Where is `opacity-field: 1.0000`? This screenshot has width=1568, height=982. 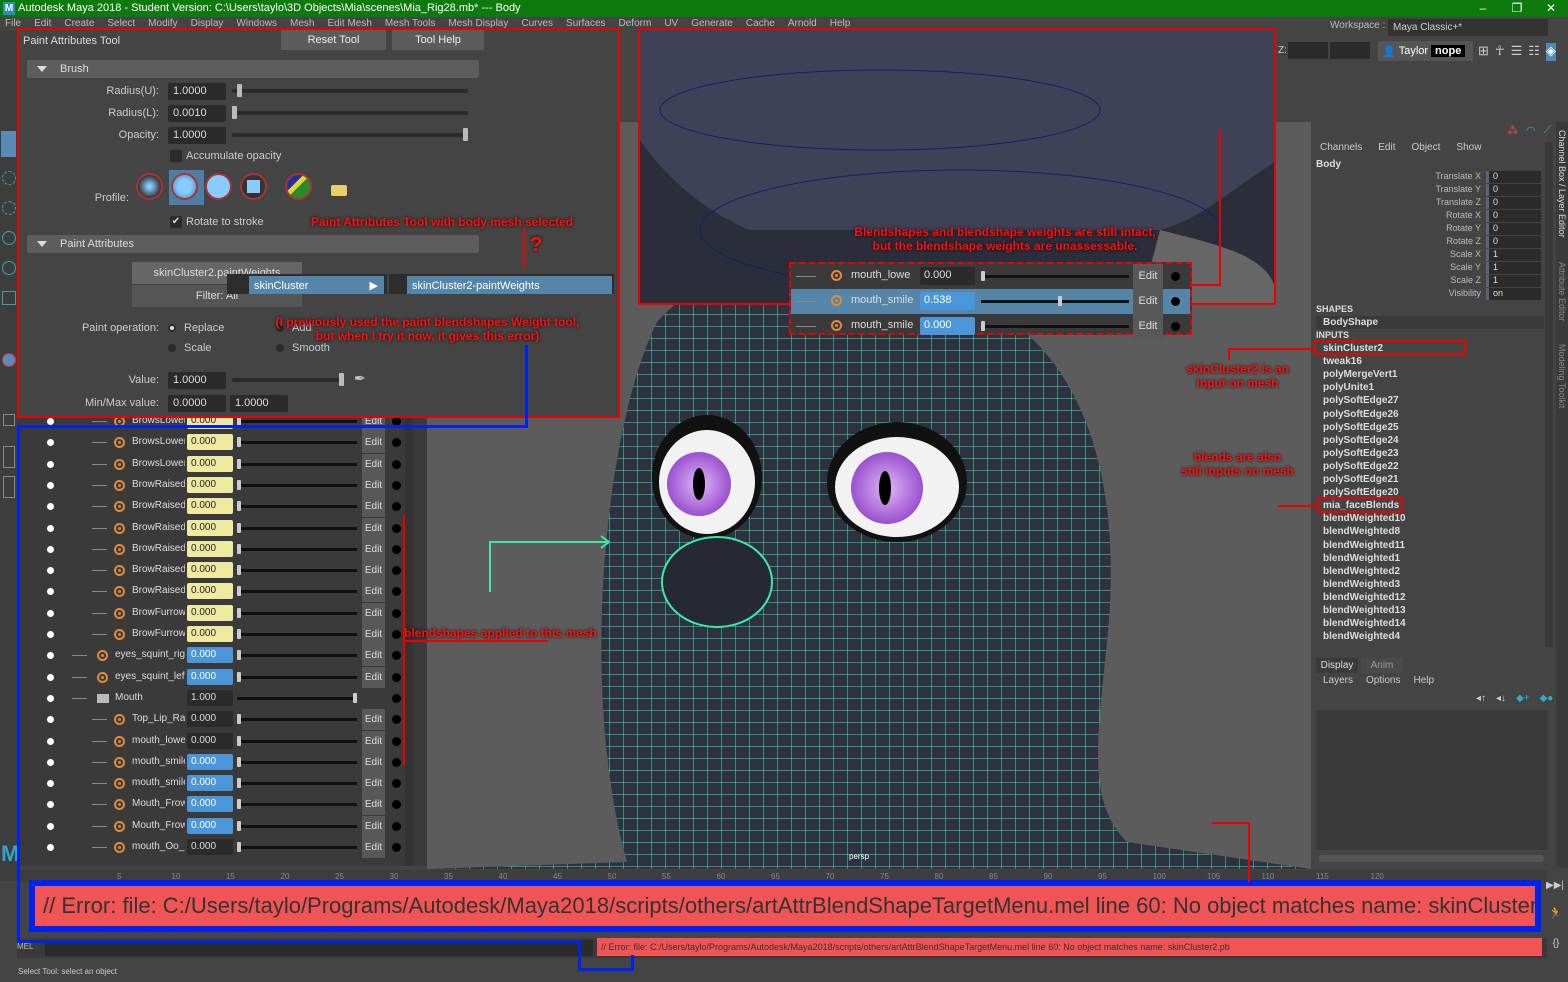 opacity-field: 1.0000 is located at coordinates (197, 135).